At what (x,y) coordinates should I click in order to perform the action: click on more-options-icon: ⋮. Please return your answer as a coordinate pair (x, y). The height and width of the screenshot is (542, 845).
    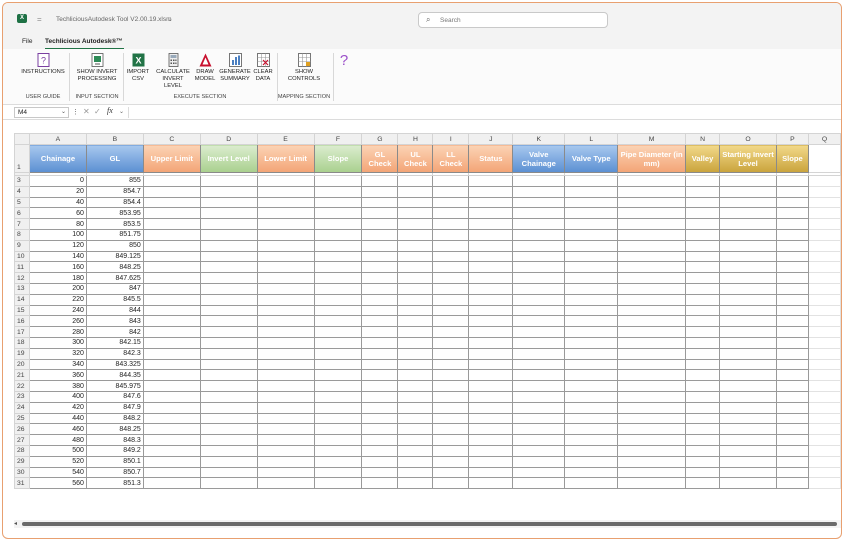
    Looking at the image, I should click on (75, 112).